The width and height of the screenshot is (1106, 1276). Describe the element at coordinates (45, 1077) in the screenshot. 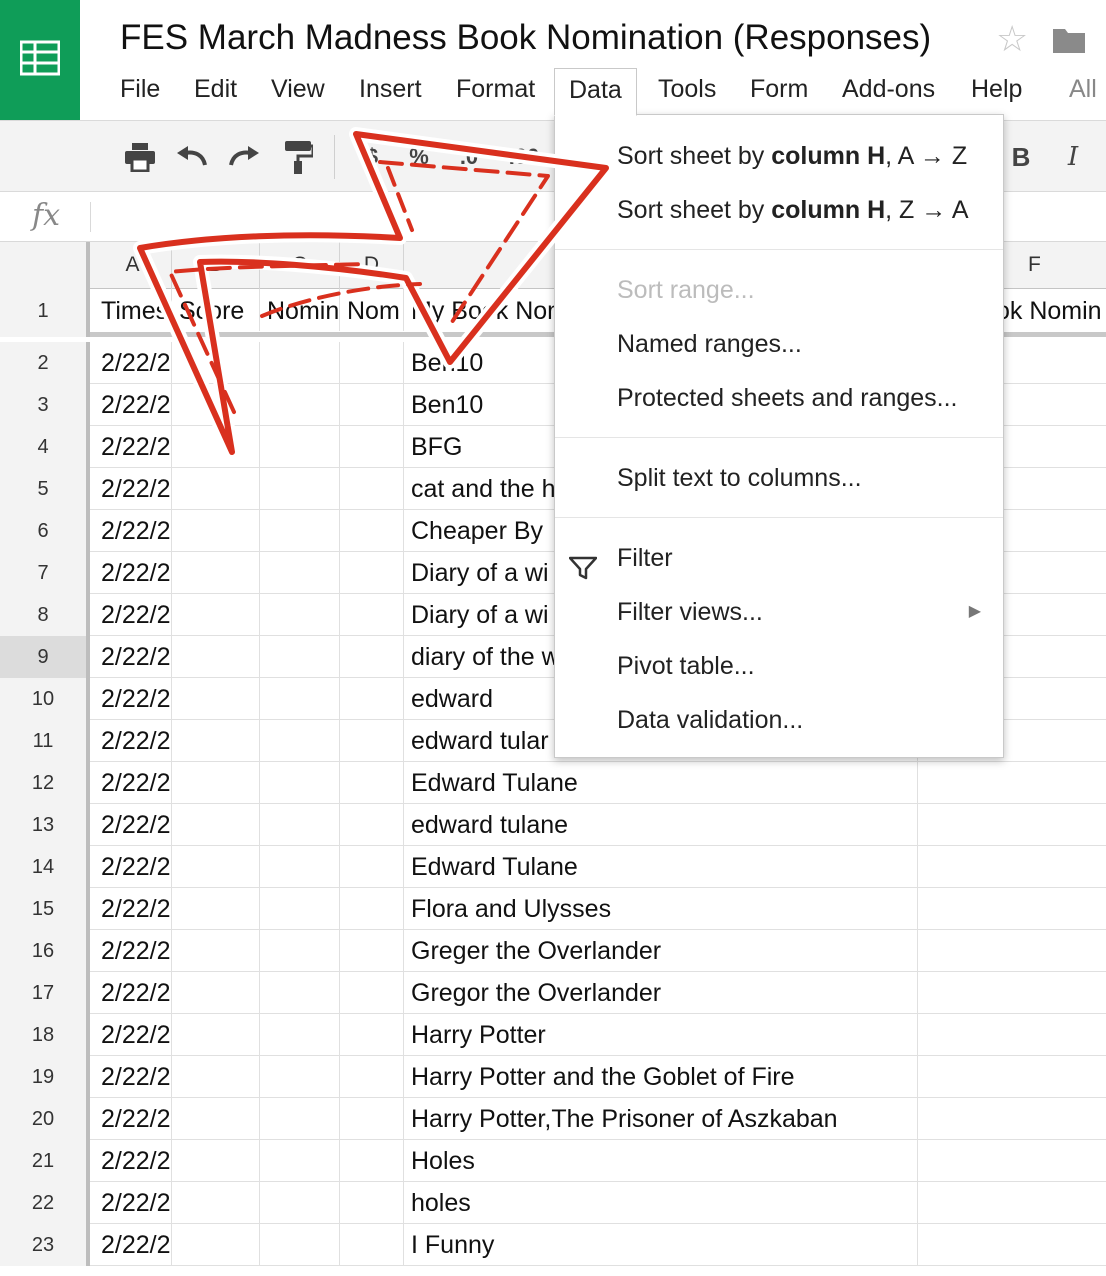

I see `row-number: 19` at that location.